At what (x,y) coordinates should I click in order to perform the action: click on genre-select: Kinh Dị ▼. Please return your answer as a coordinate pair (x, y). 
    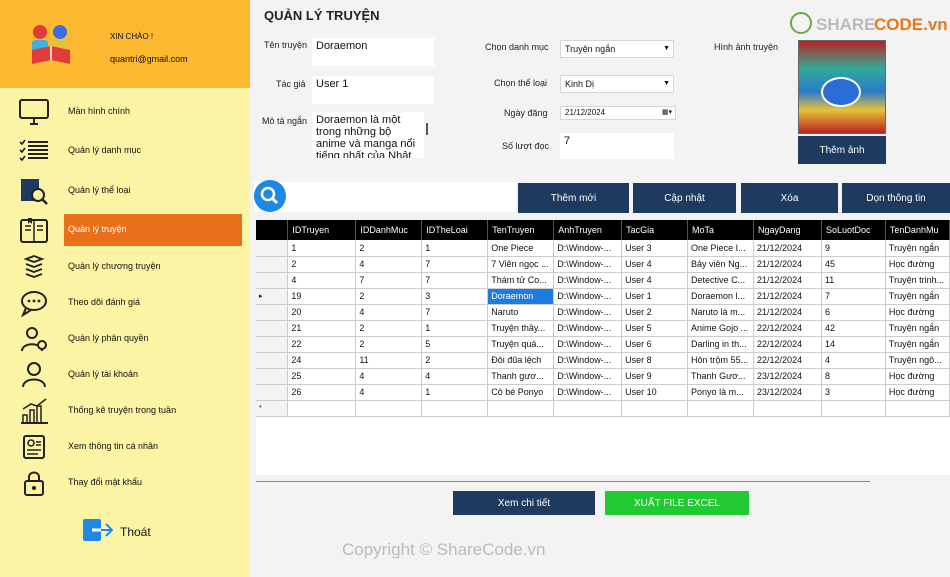
    Looking at the image, I should click on (617, 84).